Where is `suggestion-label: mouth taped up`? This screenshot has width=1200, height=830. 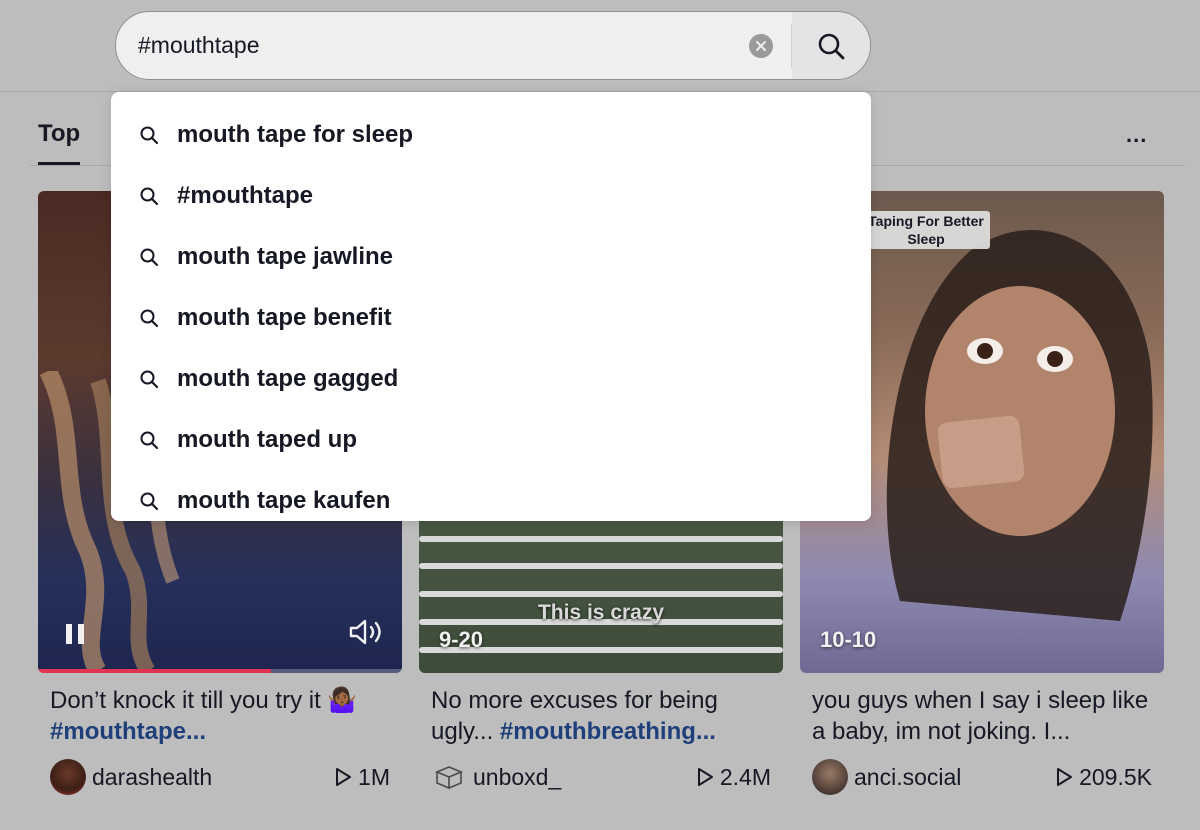 suggestion-label: mouth taped up is located at coordinates (267, 439).